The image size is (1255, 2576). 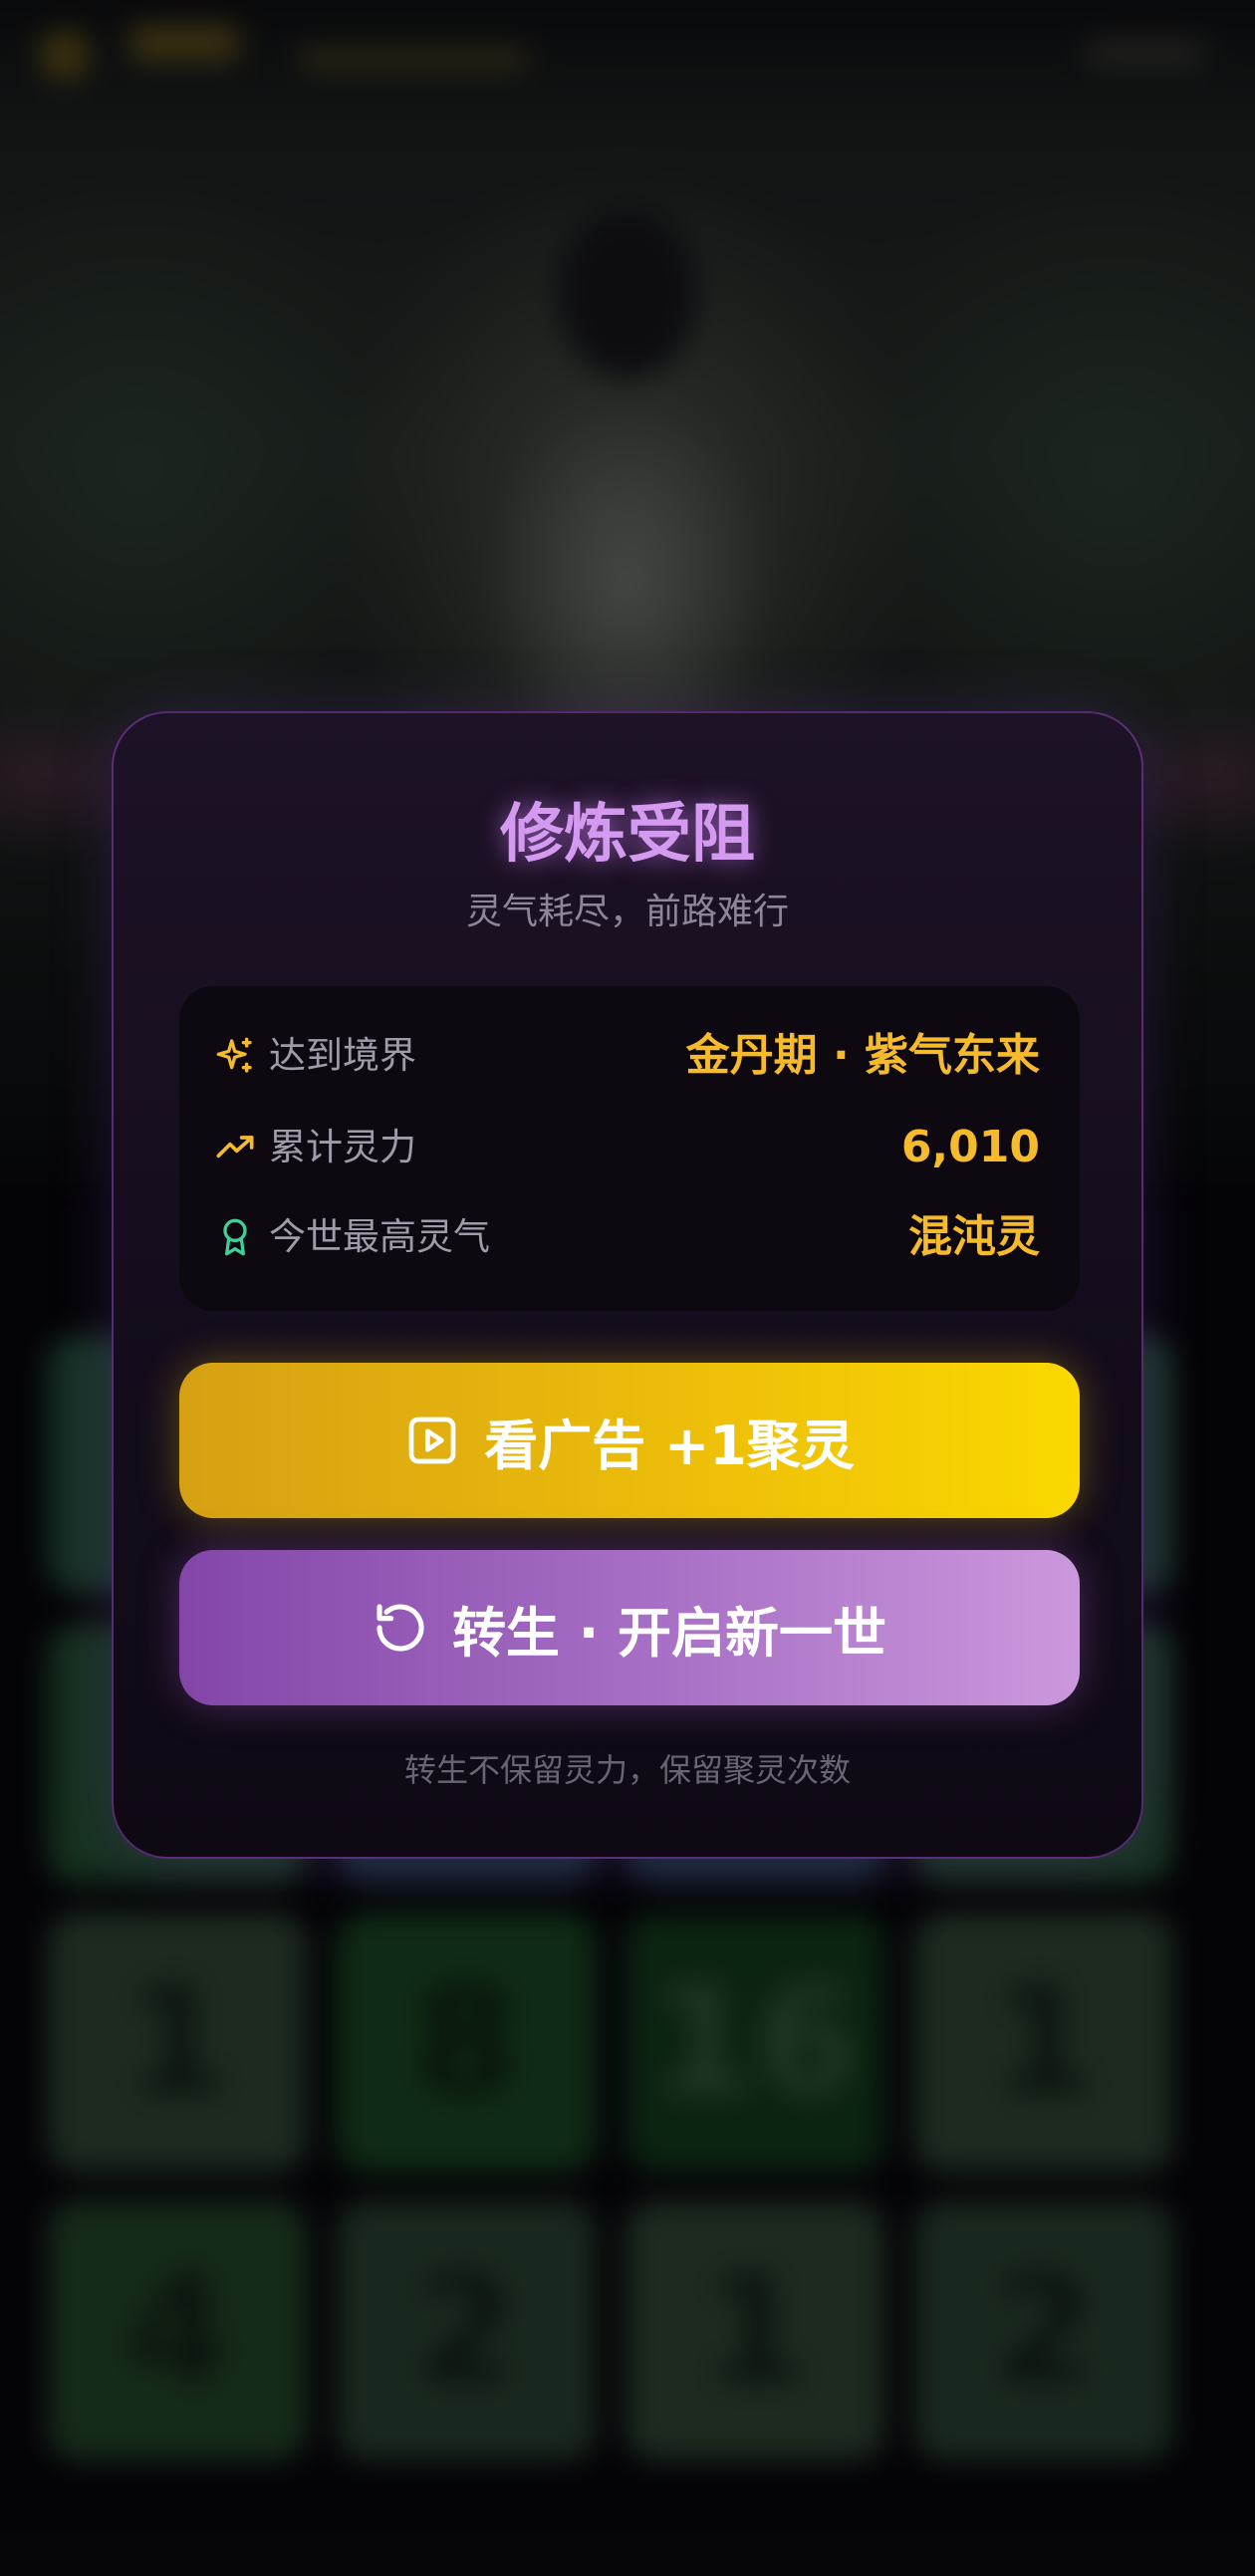 I want to click on stat-row-total-power: 累计灵力 6,010, so click(x=629, y=1147).